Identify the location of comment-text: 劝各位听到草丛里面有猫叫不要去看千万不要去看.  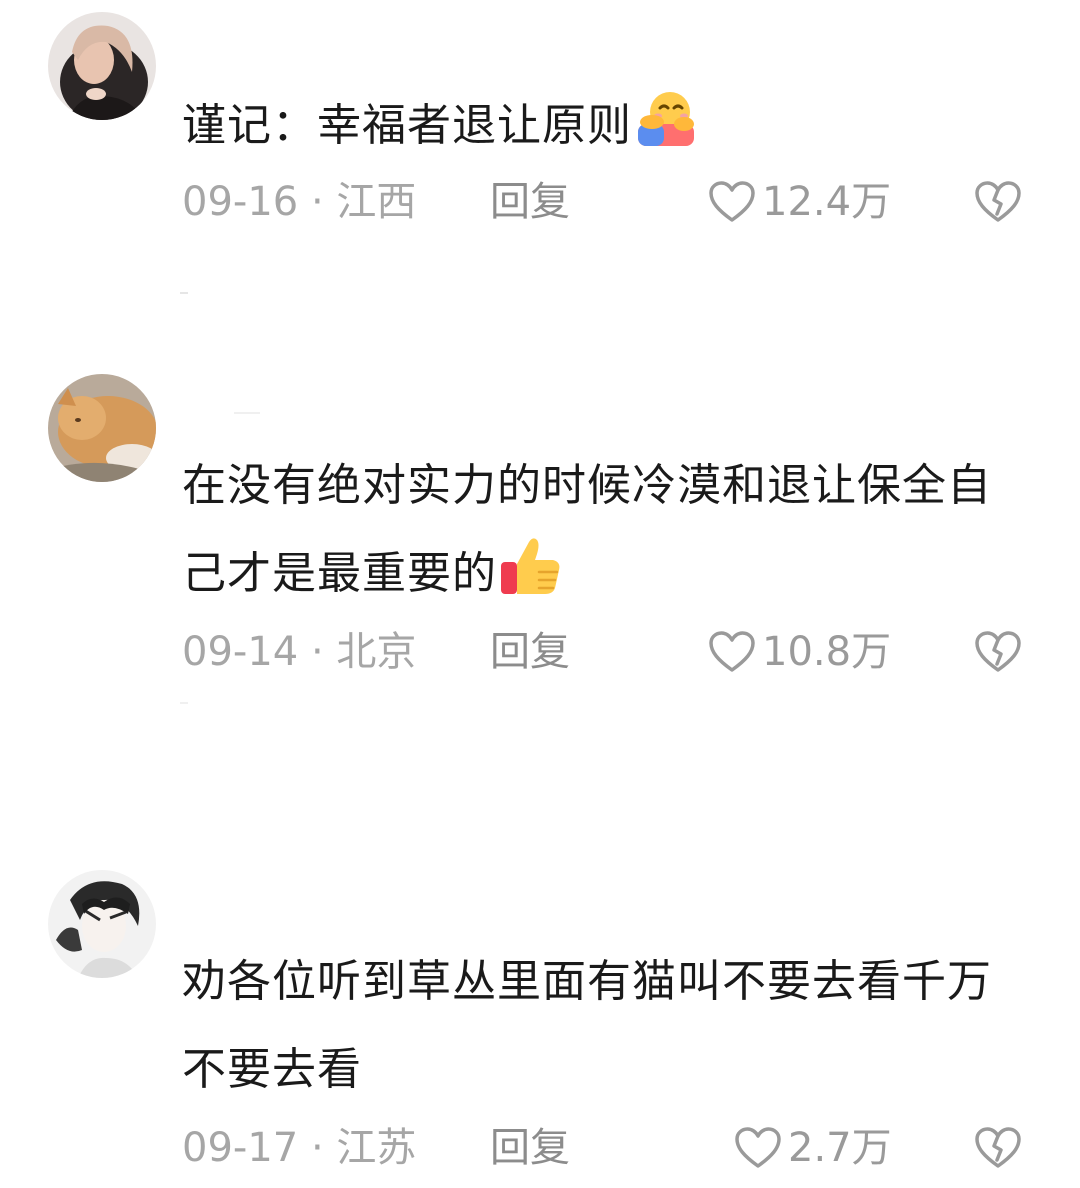
(597, 1026).